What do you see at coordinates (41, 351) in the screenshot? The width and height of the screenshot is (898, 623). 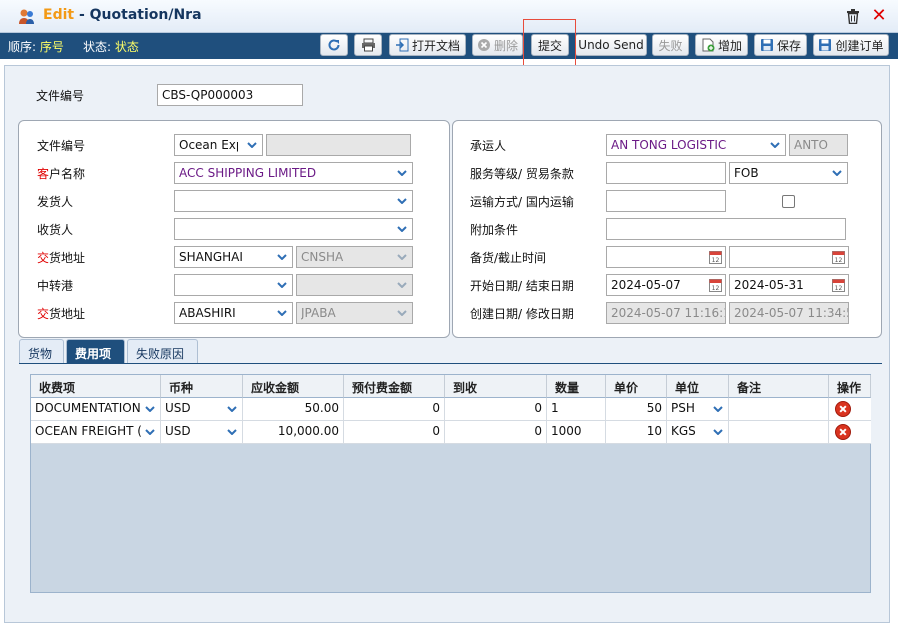 I see `tab-cargo: 货物` at bounding box center [41, 351].